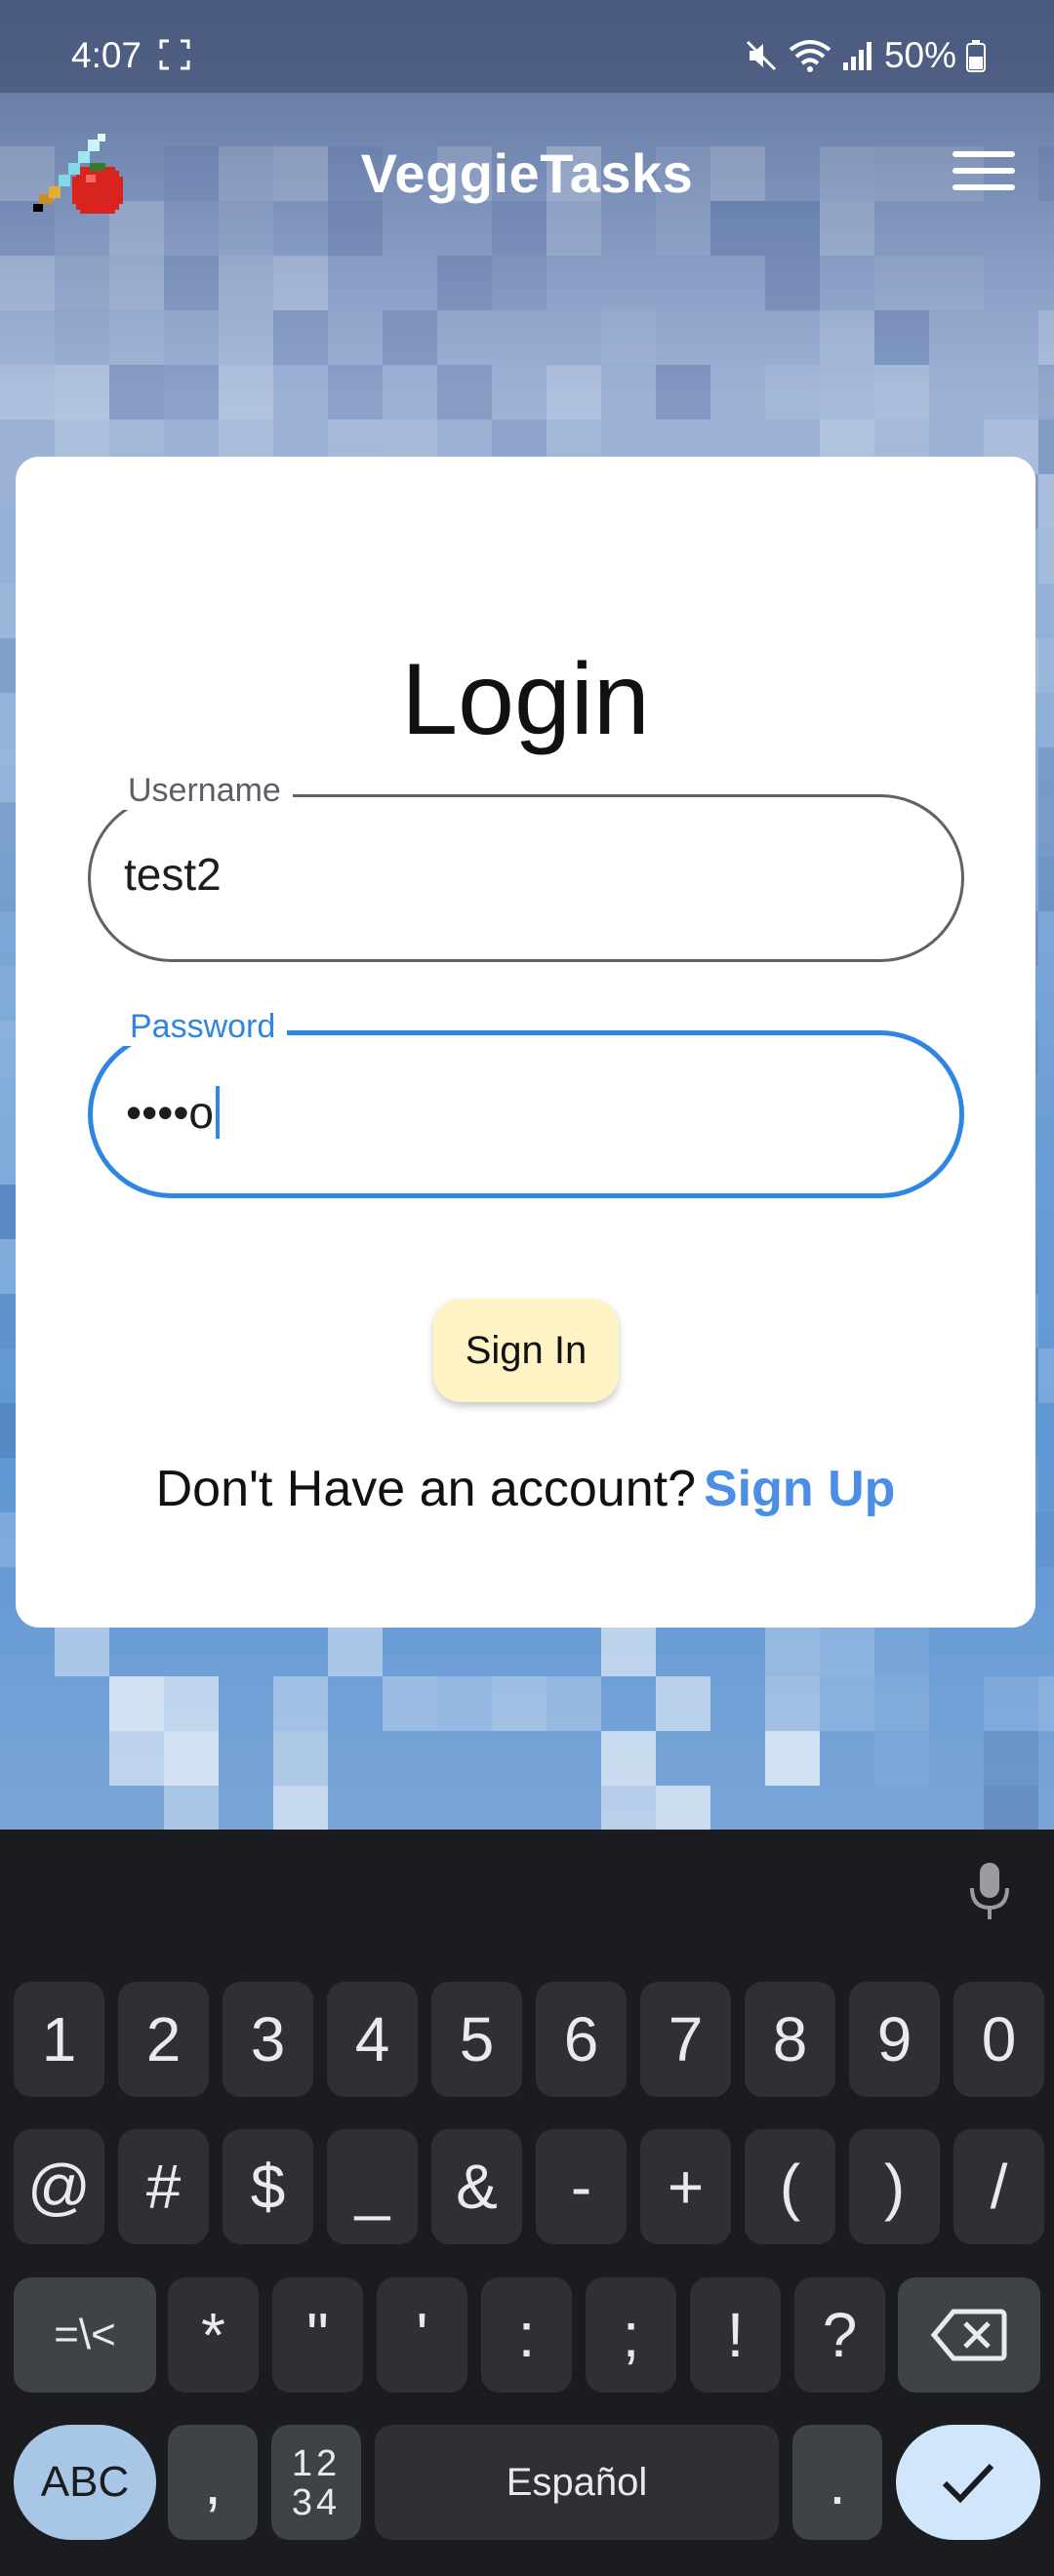 The width and height of the screenshot is (1054, 2576). Describe the element at coordinates (840, 2335) in the screenshot. I see `key-symbol2-7: ?` at that location.